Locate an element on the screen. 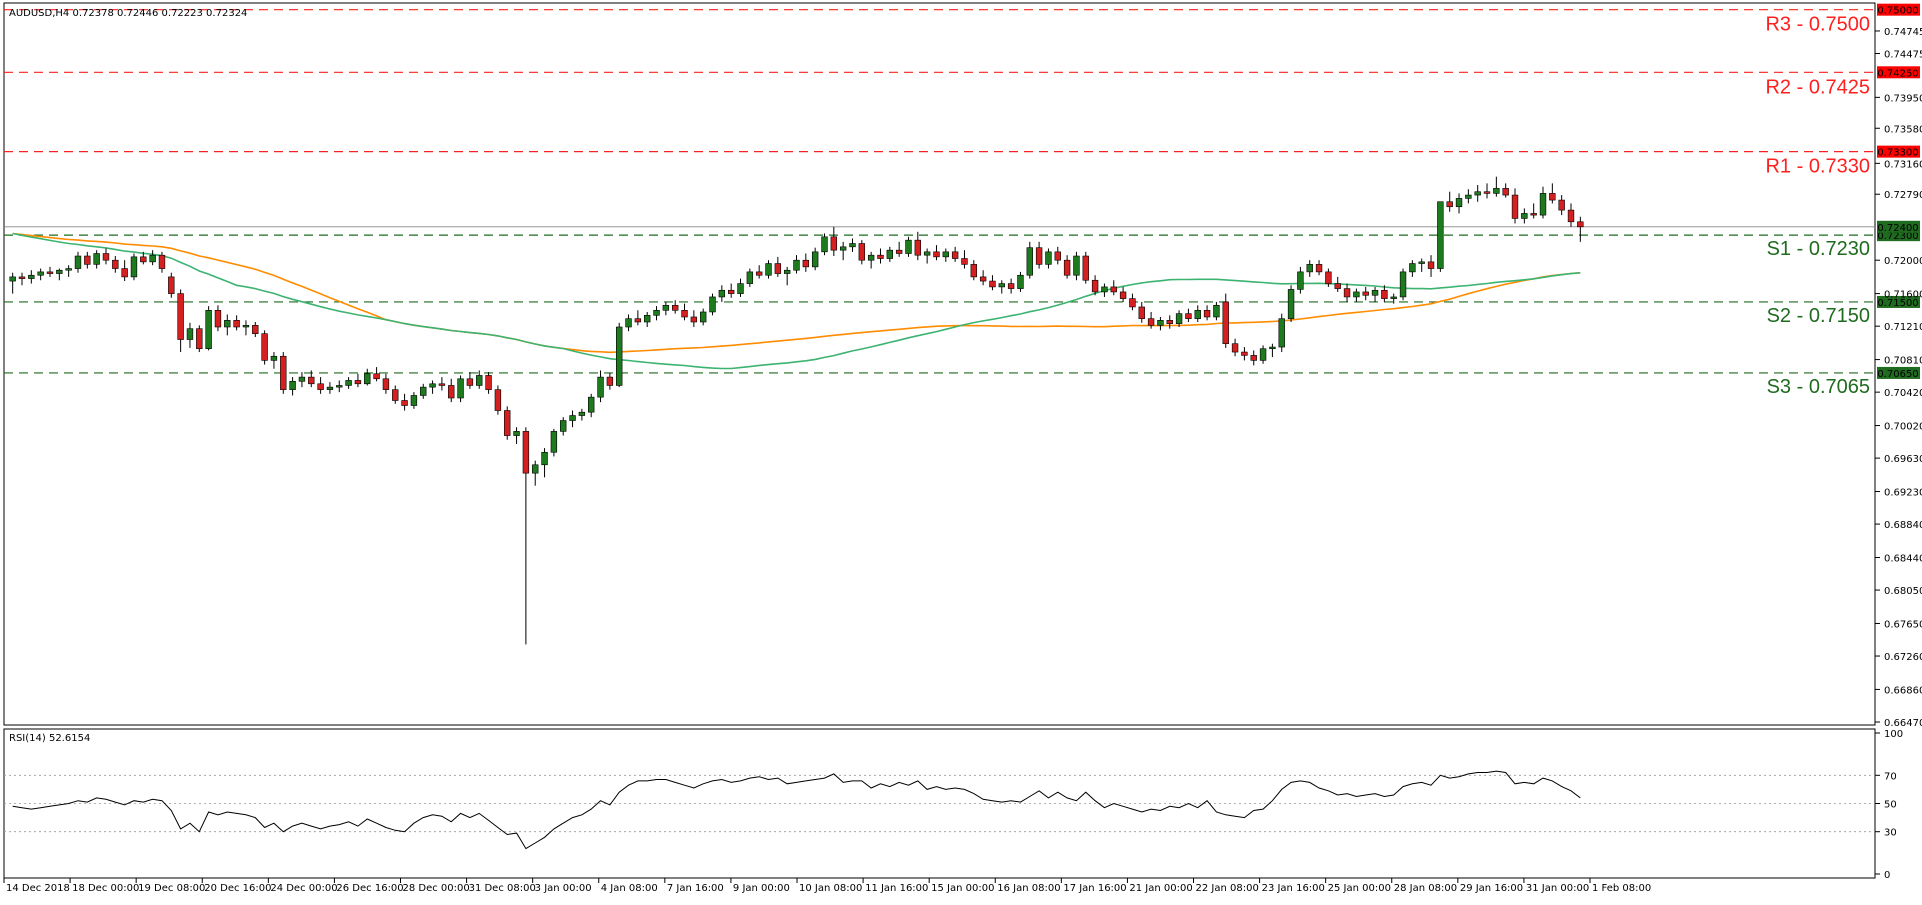 The width and height of the screenshot is (1922, 905). level-axis-tag-1: 0.74250 is located at coordinates (1897, 73).